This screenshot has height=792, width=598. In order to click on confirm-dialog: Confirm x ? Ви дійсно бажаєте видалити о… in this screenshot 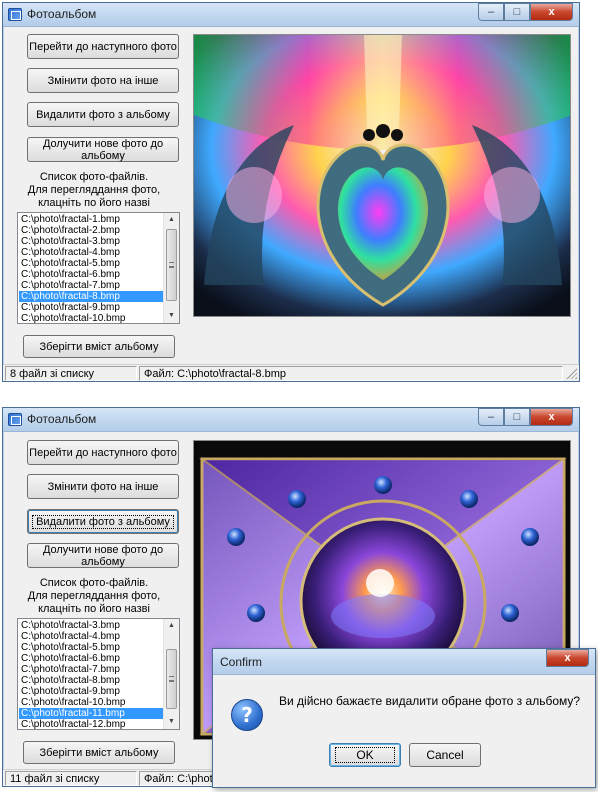, I will do `click(404, 718)`.